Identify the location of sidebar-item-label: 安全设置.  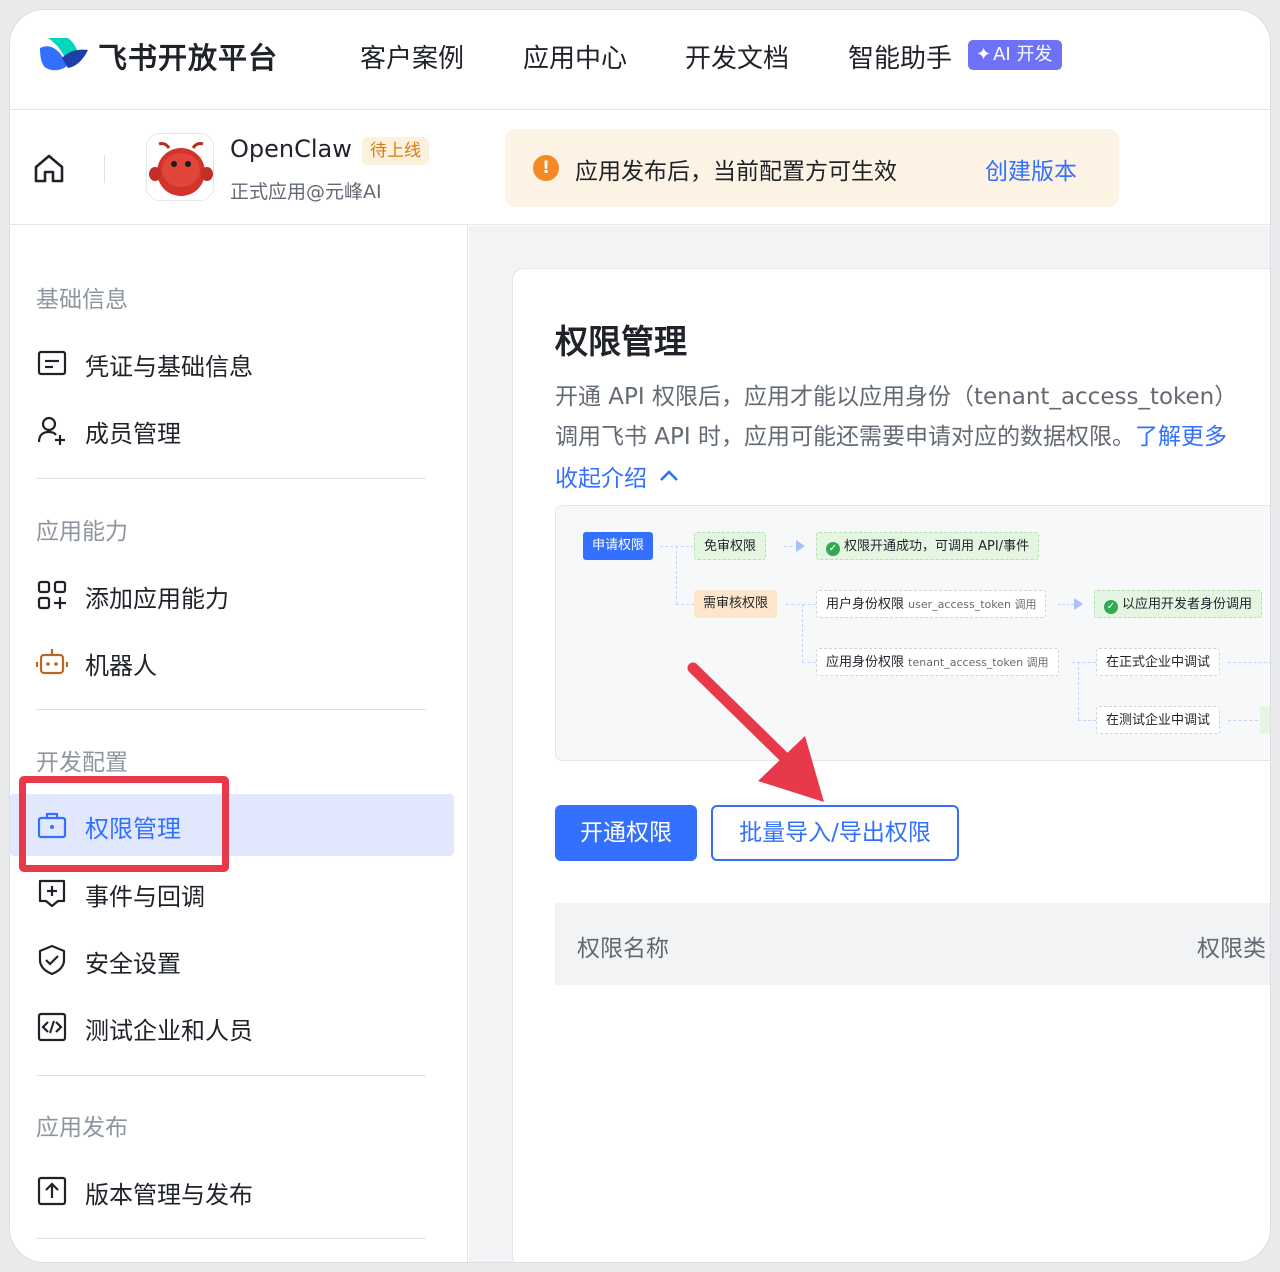
(133, 964).